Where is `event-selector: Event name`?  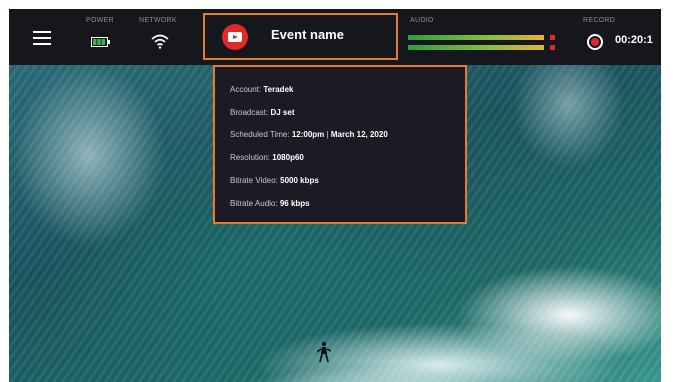 event-selector: Event name is located at coordinates (300, 36).